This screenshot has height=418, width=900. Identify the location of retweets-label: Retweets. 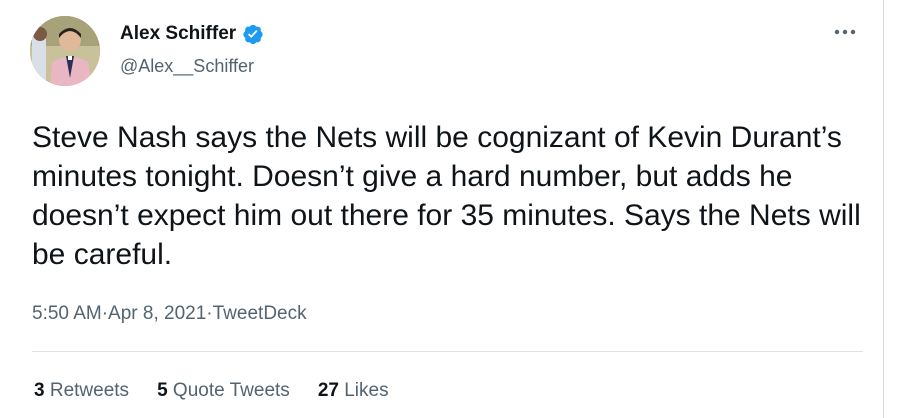
(89, 390).